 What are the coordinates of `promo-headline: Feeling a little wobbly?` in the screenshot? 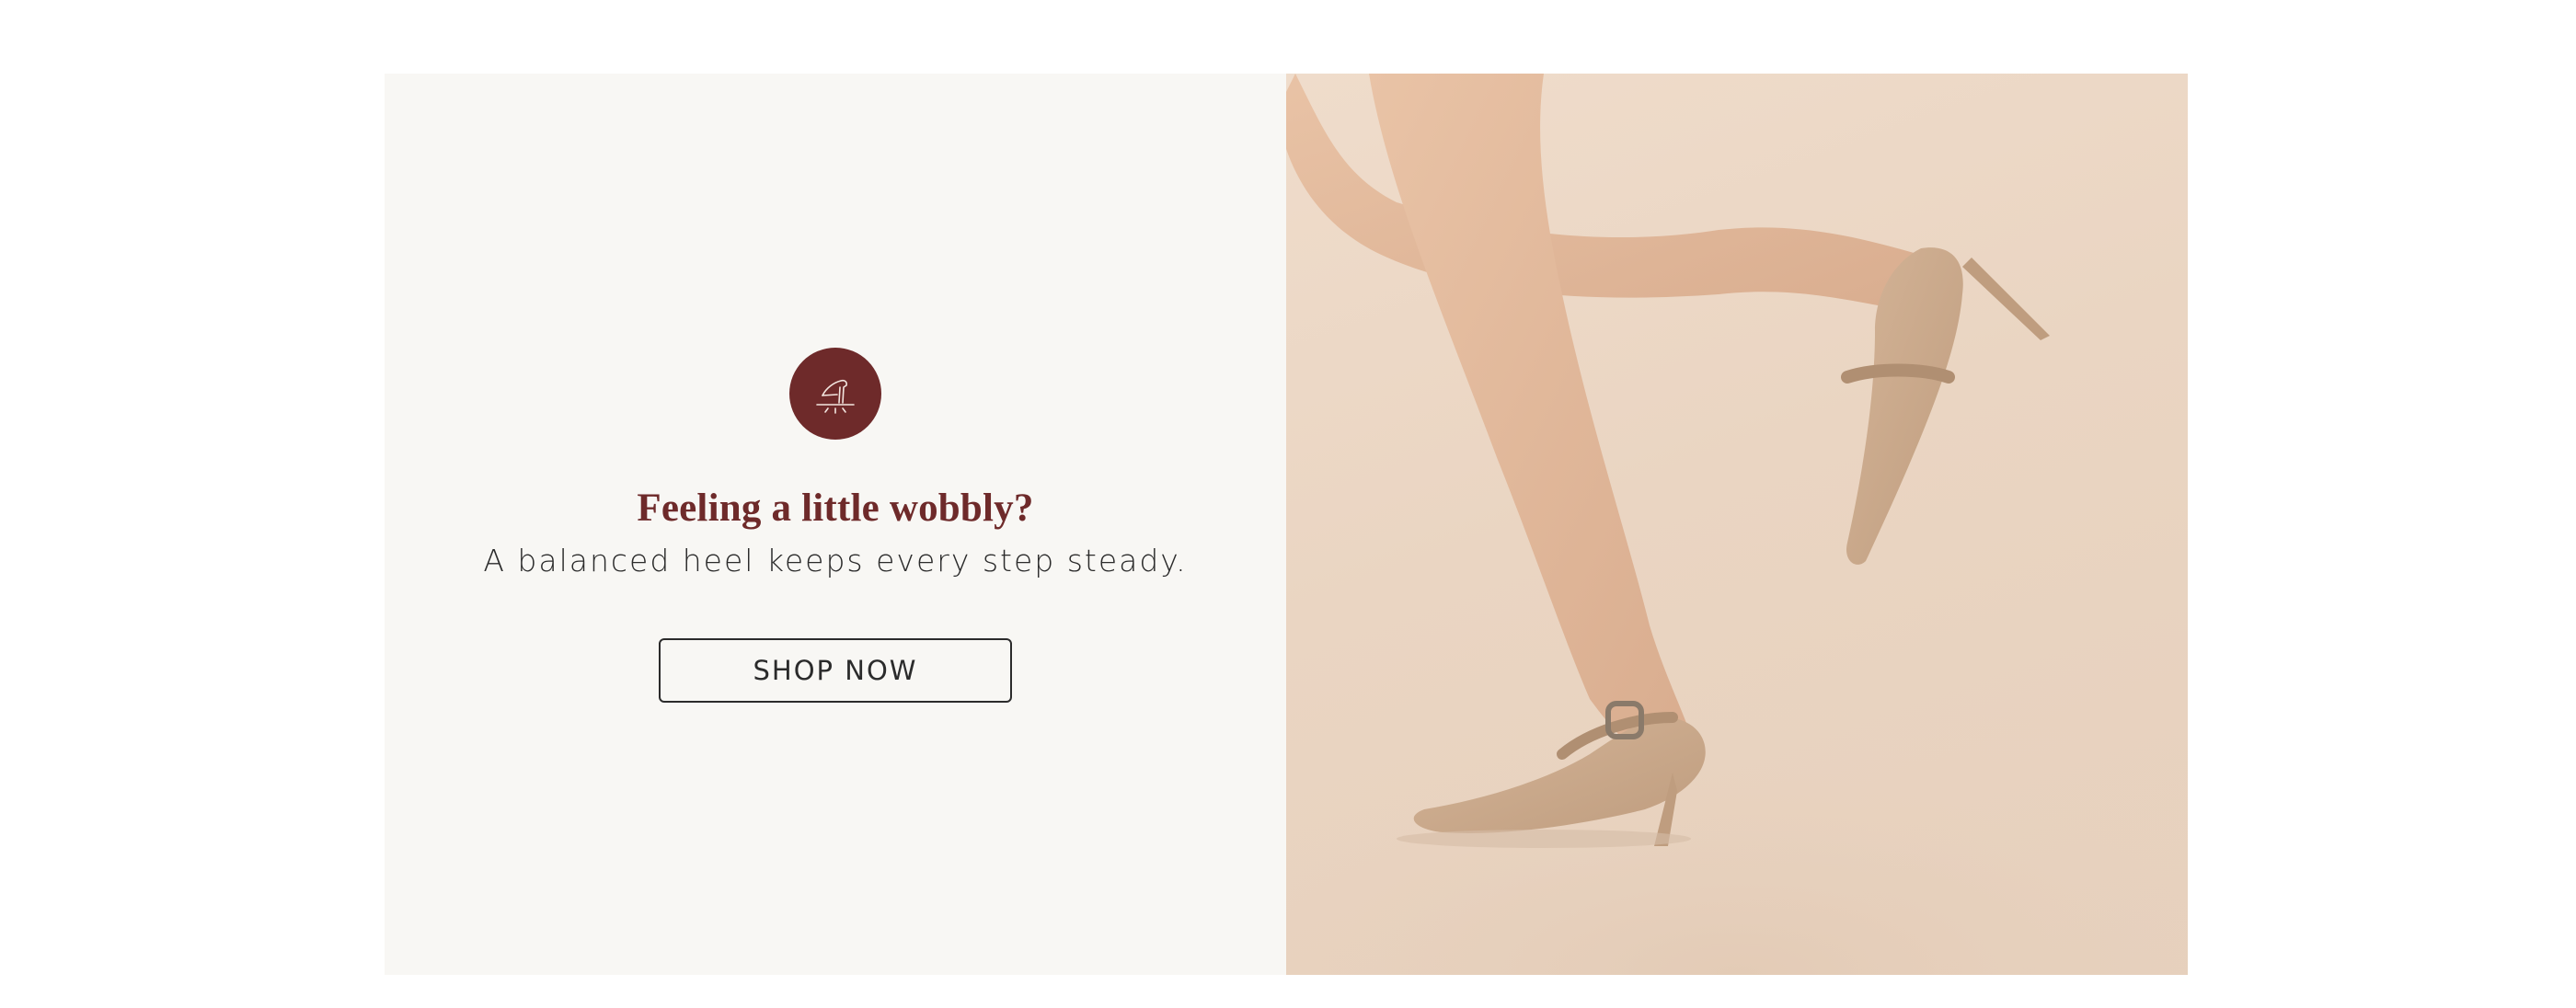 It's located at (835, 508).